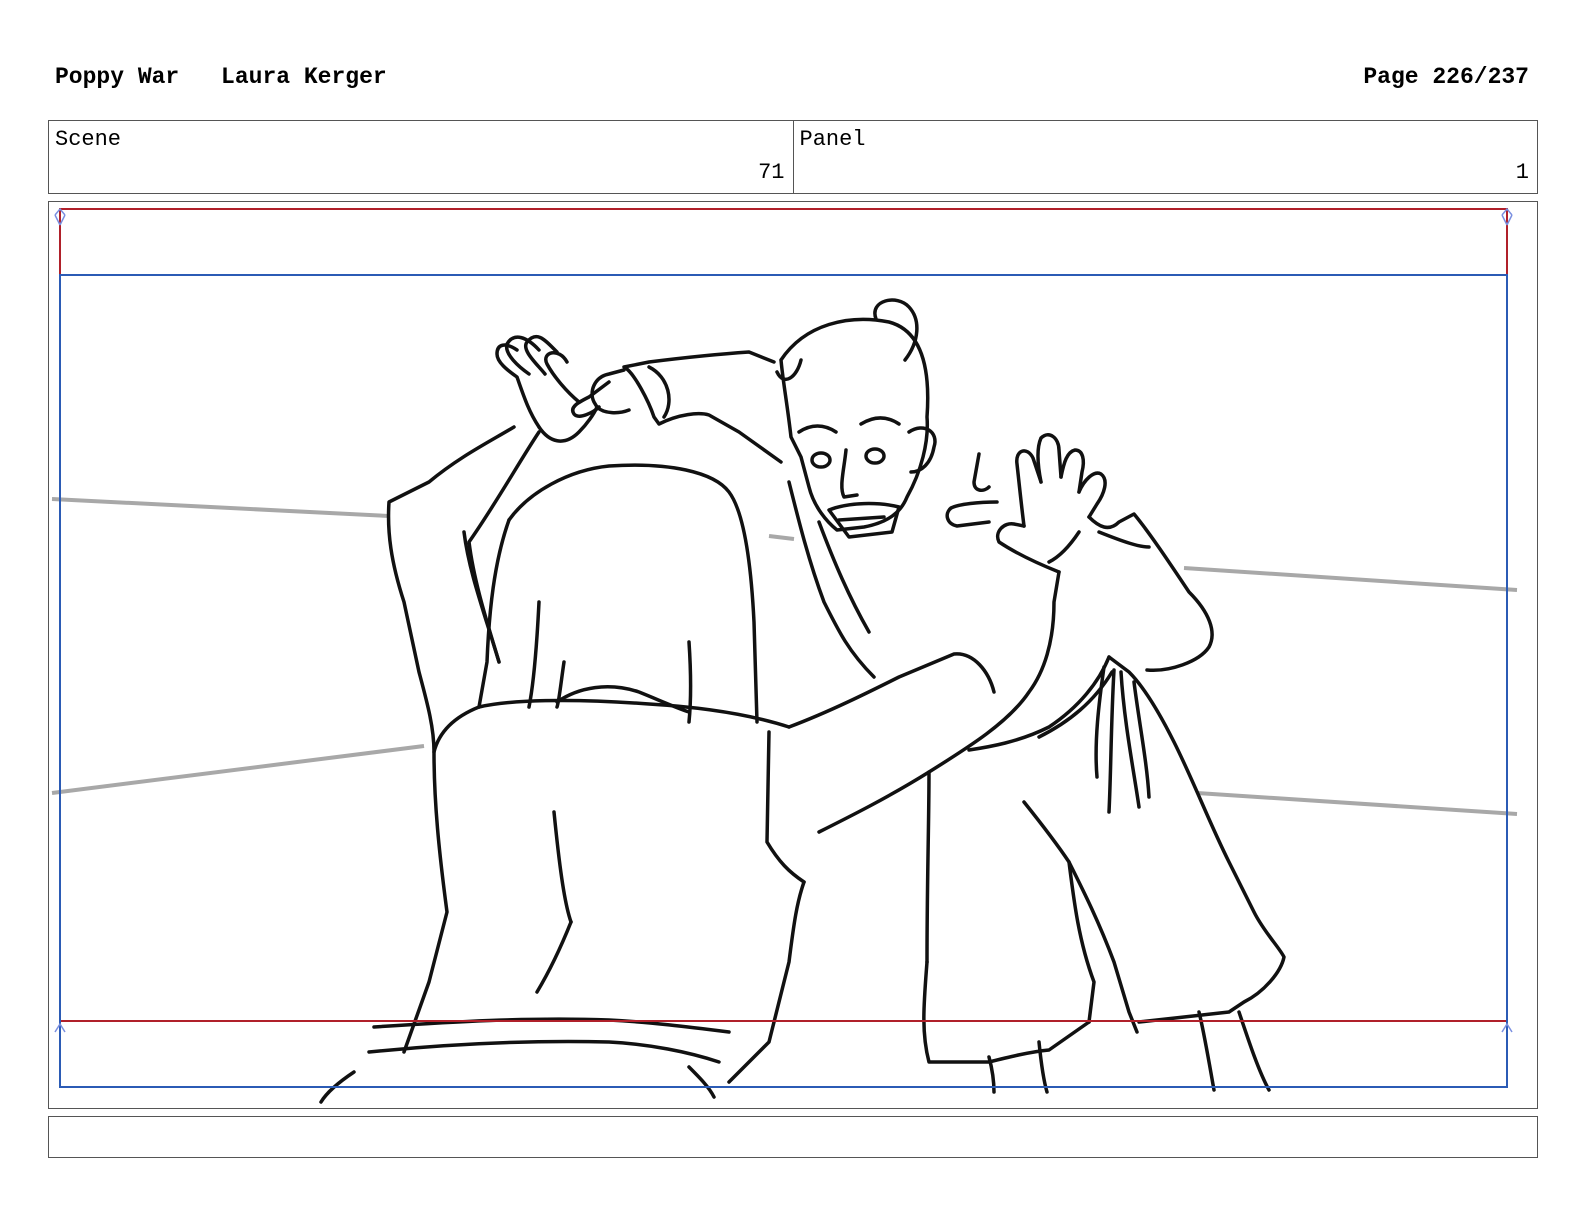 Image resolution: width=1584 pixels, height=1224 pixels. What do you see at coordinates (939, 702) in the screenshot?
I see `woman-left-arm` at bounding box center [939, 702].